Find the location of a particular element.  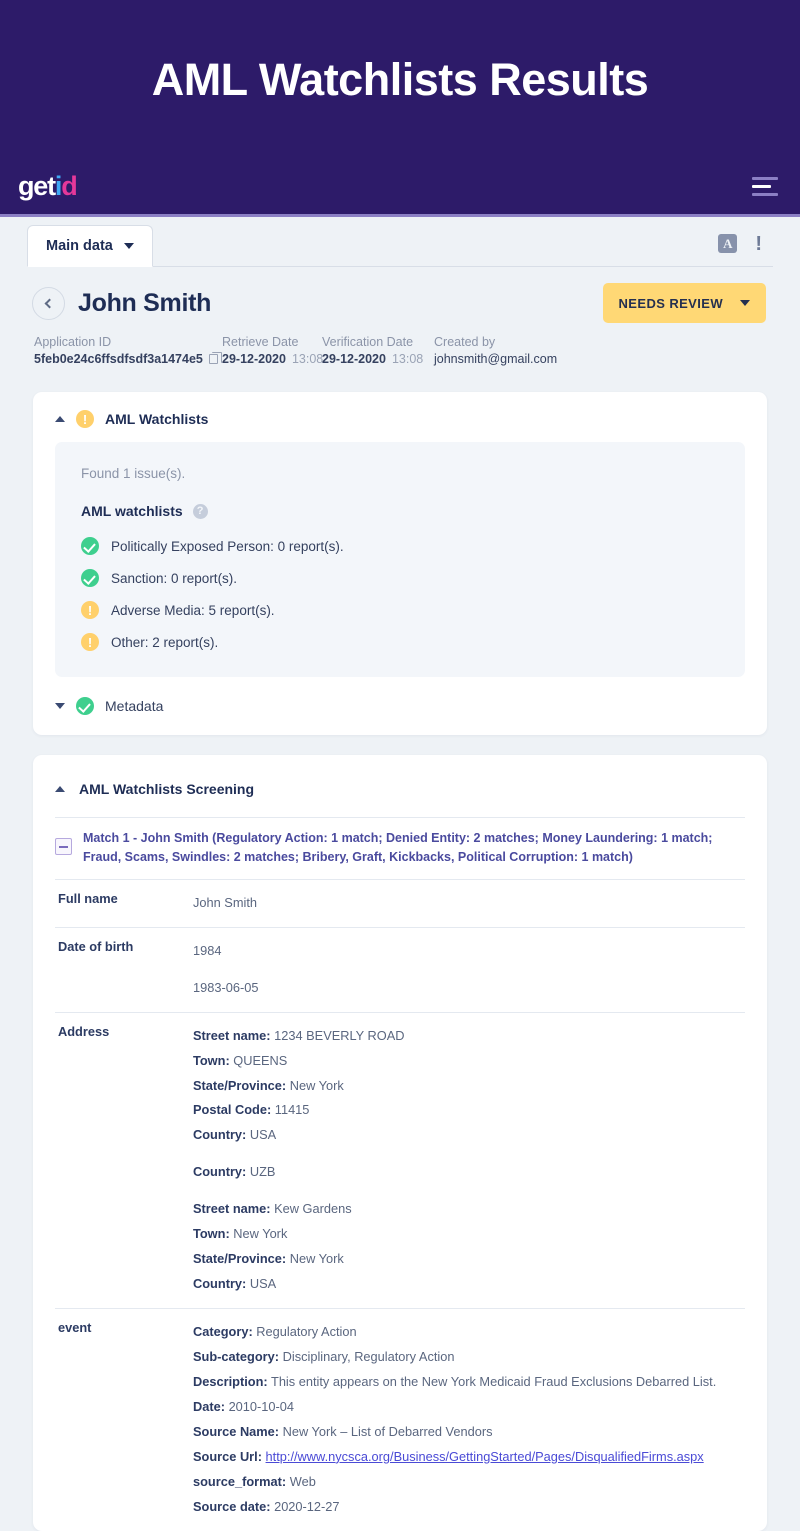

value-line-label: Sub-category: is located at coordinates (236, 1357).